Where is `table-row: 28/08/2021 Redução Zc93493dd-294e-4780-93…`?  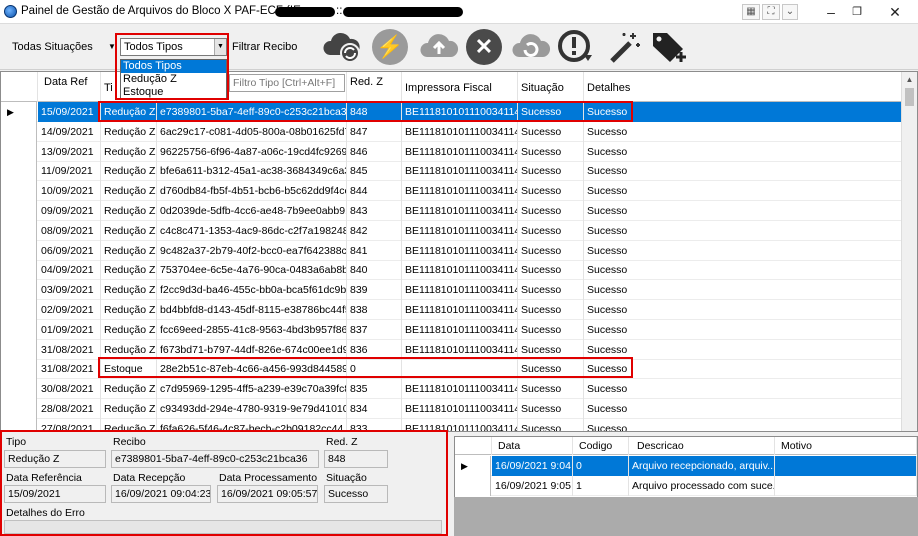 table-row: 28/08/2021 Redução Zc93493dd-294e-4780-93… is located at coordinates (452, 409).